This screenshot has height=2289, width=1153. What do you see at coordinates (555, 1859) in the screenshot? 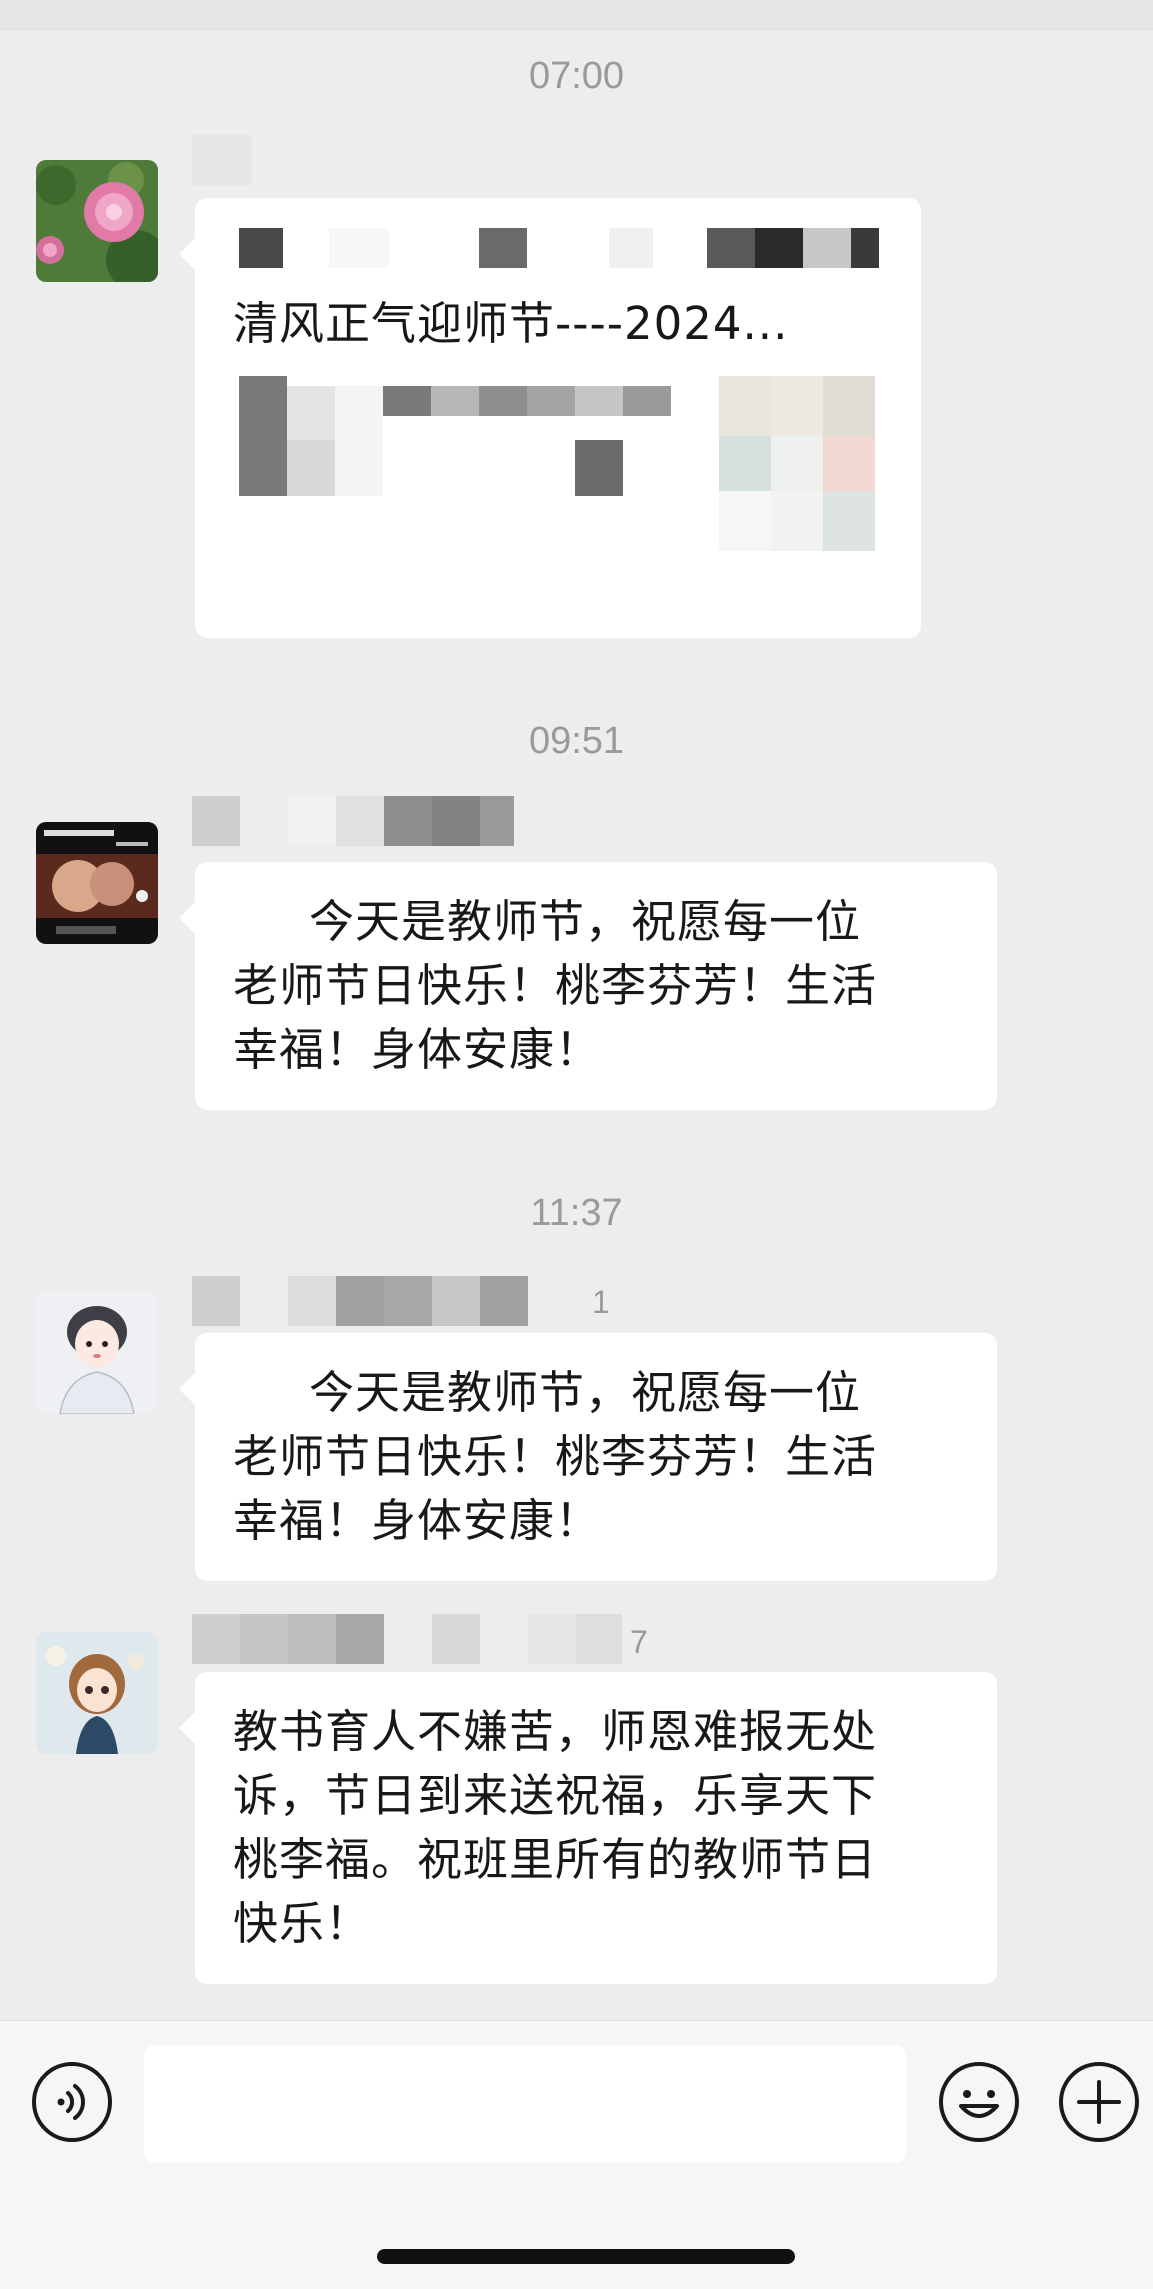
I see `message-line: 桃李福。祝班里所有的教师节日` at bounding box center [555, 1859].